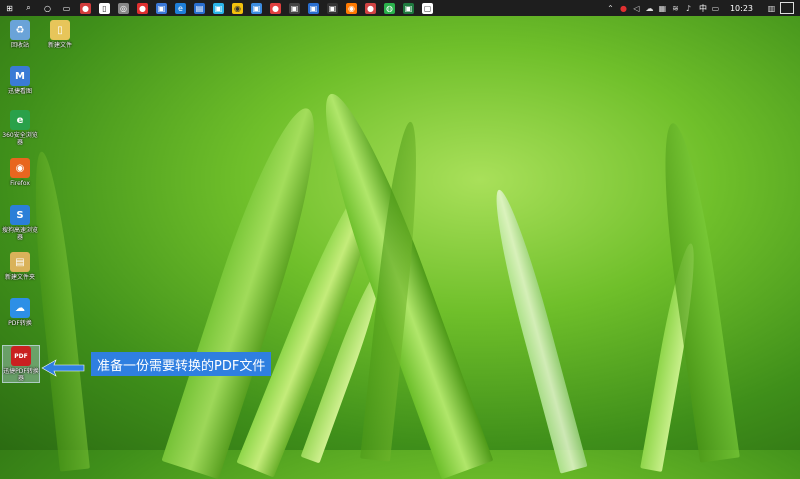 This screenshot has width=800, height=479. What do you see at coordinates (389, 8) in the screenshot?
I see `wechat-icon: ◍` at bounding box center [389, 8].